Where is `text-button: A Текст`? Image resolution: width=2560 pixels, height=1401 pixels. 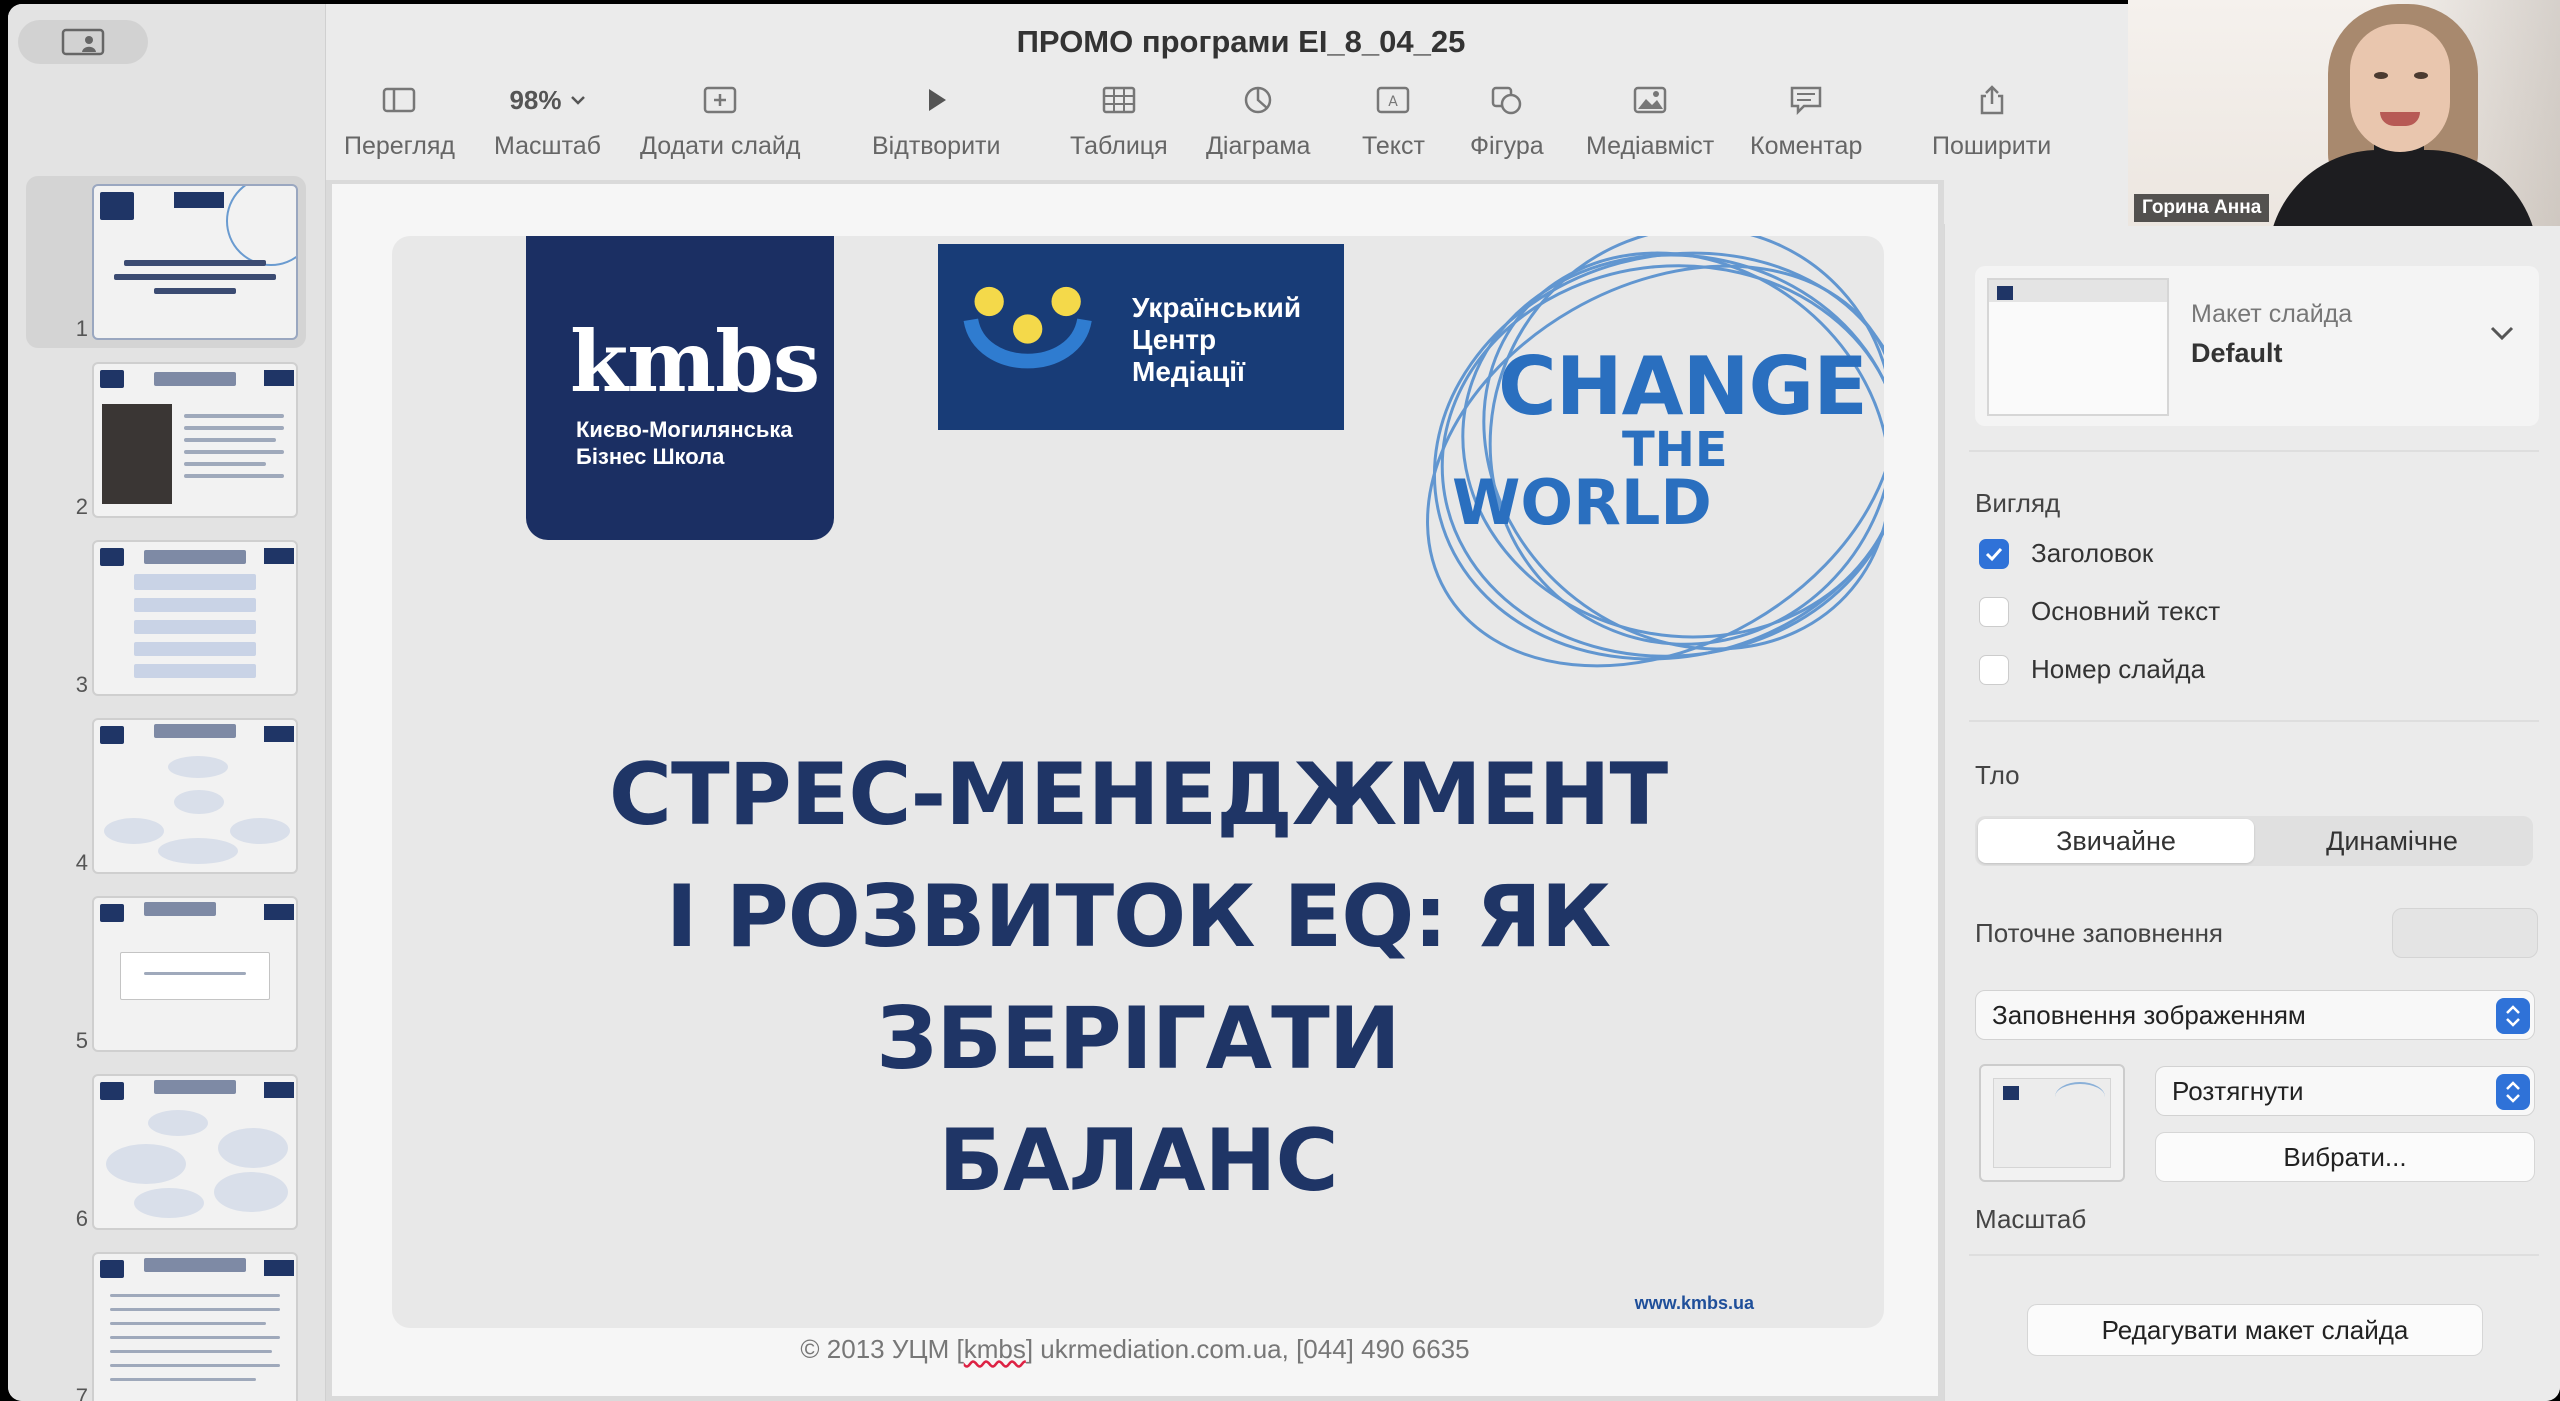
text-button: A Текст is located at coordinates (1393, 121).